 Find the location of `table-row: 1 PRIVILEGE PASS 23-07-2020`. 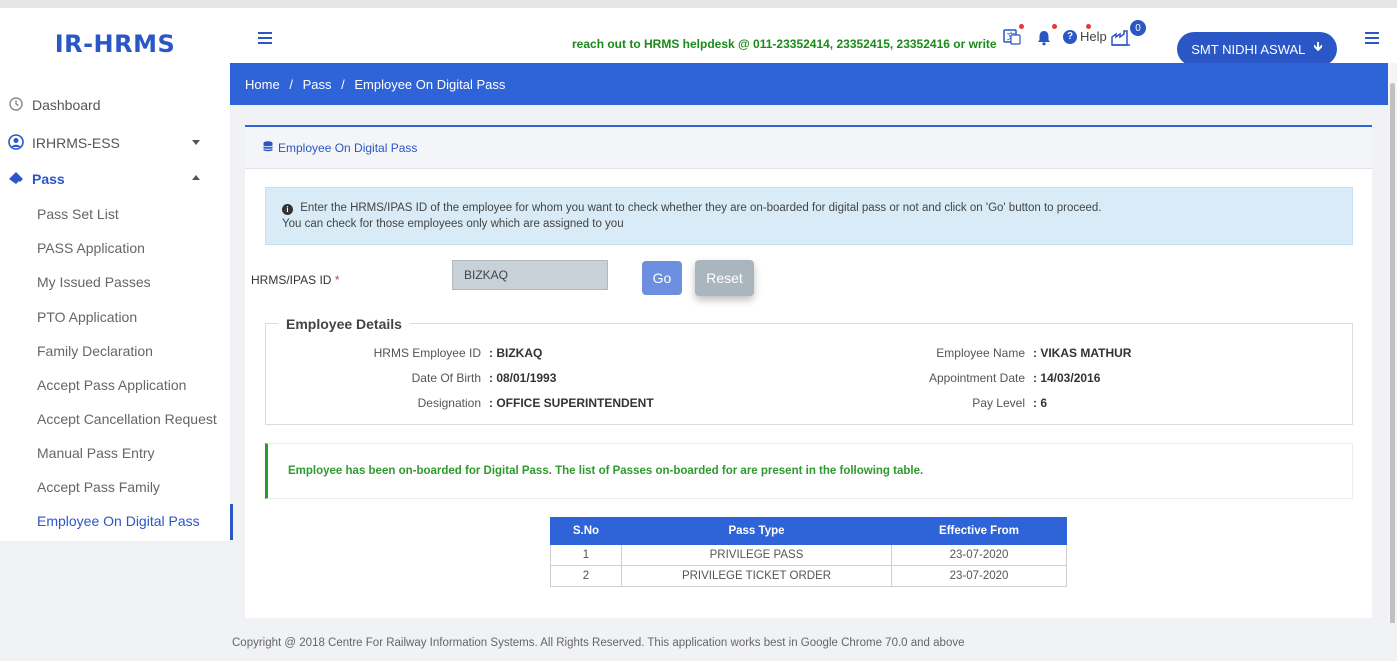

table-row: 1 PRIVILEGE PASS 23-07-2020 is located at coordinates (808, 555).